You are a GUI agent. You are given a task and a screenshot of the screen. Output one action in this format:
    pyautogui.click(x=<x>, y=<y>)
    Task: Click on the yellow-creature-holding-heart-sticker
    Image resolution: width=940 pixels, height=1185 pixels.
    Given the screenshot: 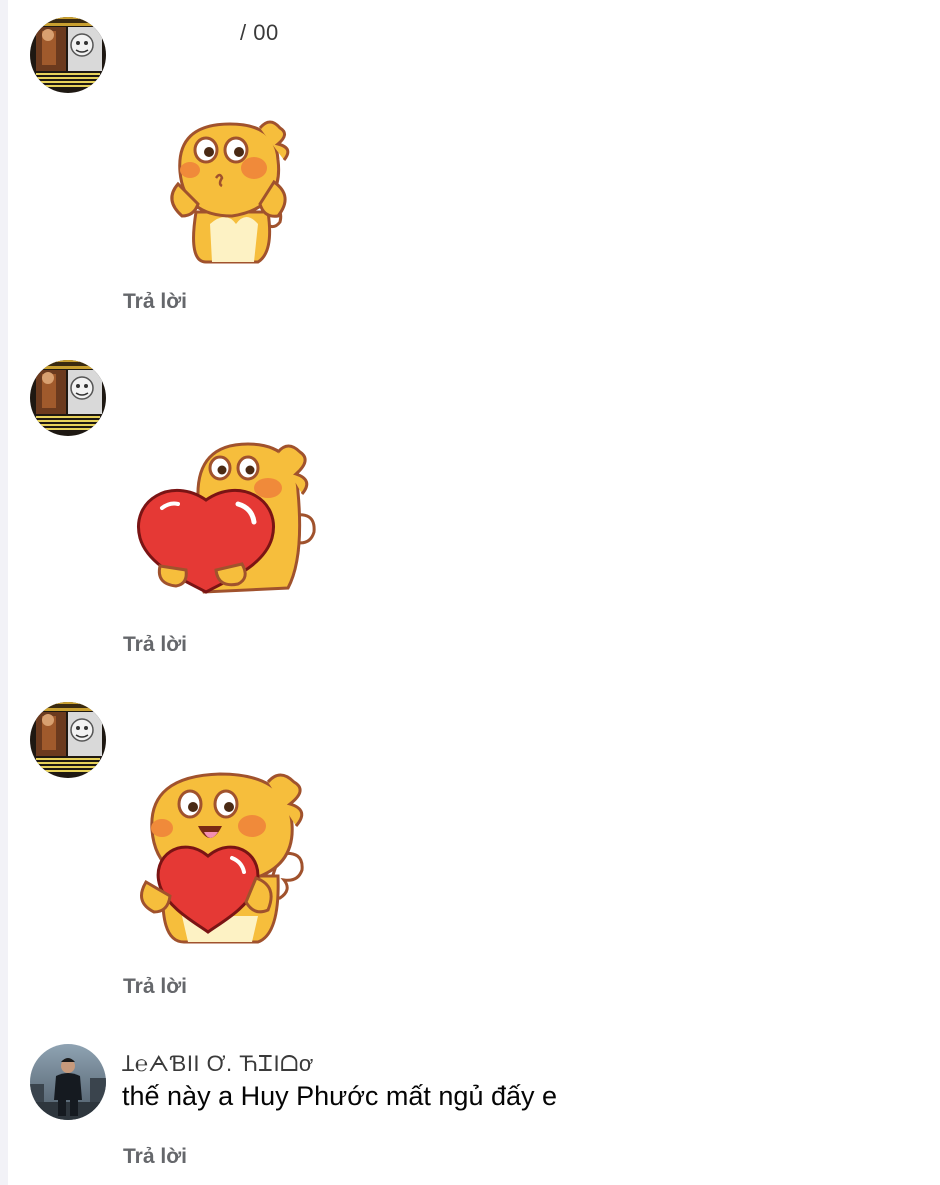 What is the action you would take?
    pyautogui.click(x=222, y=858)
    